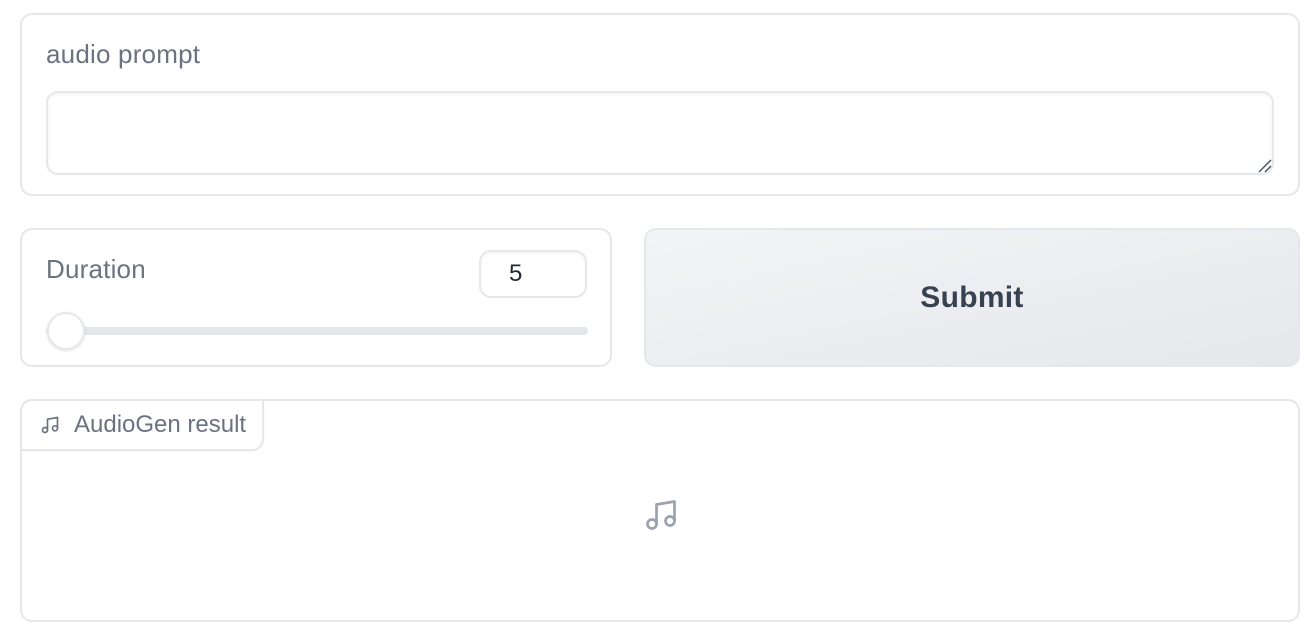 The height and width of the screenshot is (636, 1316). What do you see at coordinates (66, 331) in the screenshot?
I see `duration-slider-thumb` at bounding box center [66, 331].